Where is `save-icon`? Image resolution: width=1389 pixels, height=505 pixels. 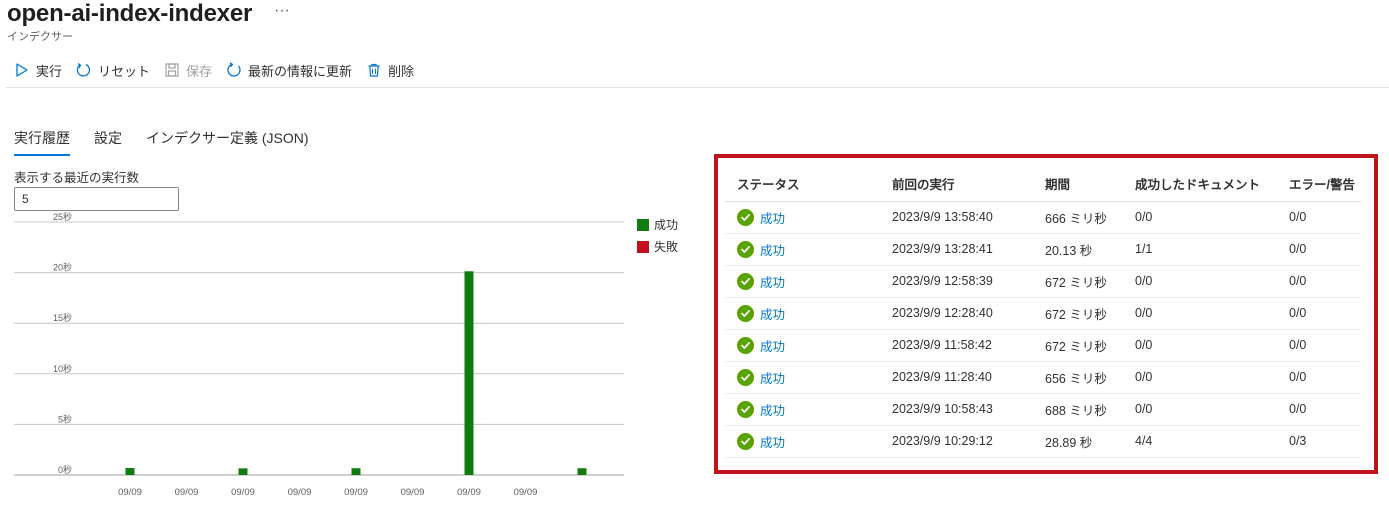 save-icon is located at coordinates (172, 70).